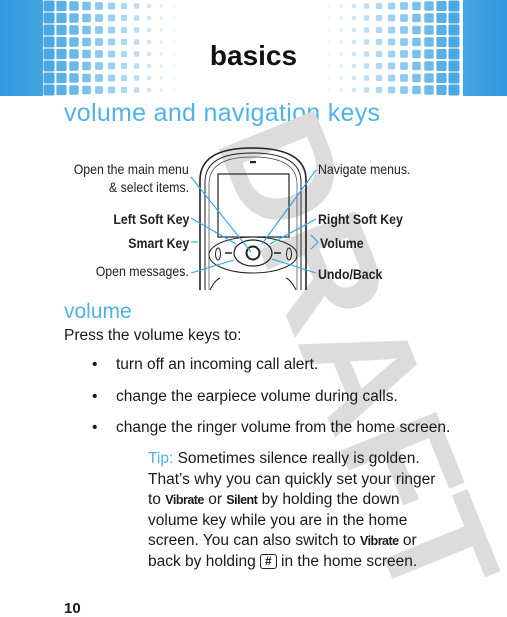  I want to click on keypad-ring, so click(253, 255).